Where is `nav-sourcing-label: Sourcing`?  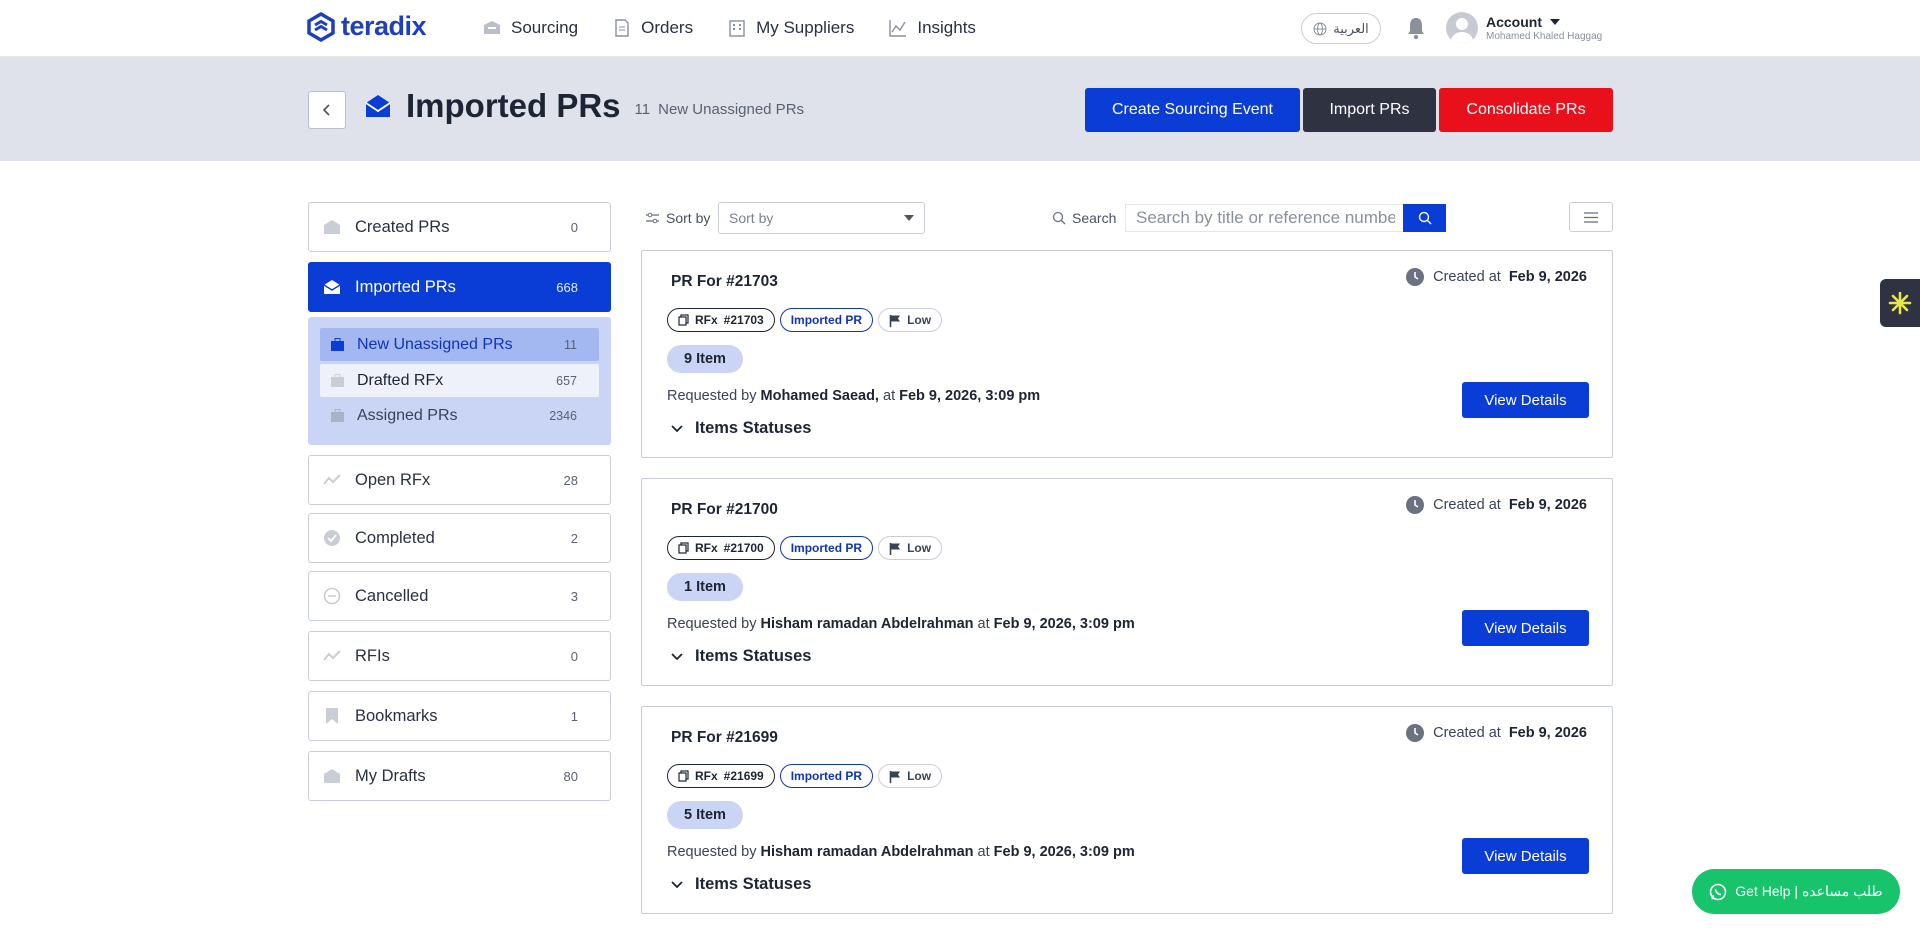
nav-sourcing-label: Sourcing is located at coordinates (545, 27).